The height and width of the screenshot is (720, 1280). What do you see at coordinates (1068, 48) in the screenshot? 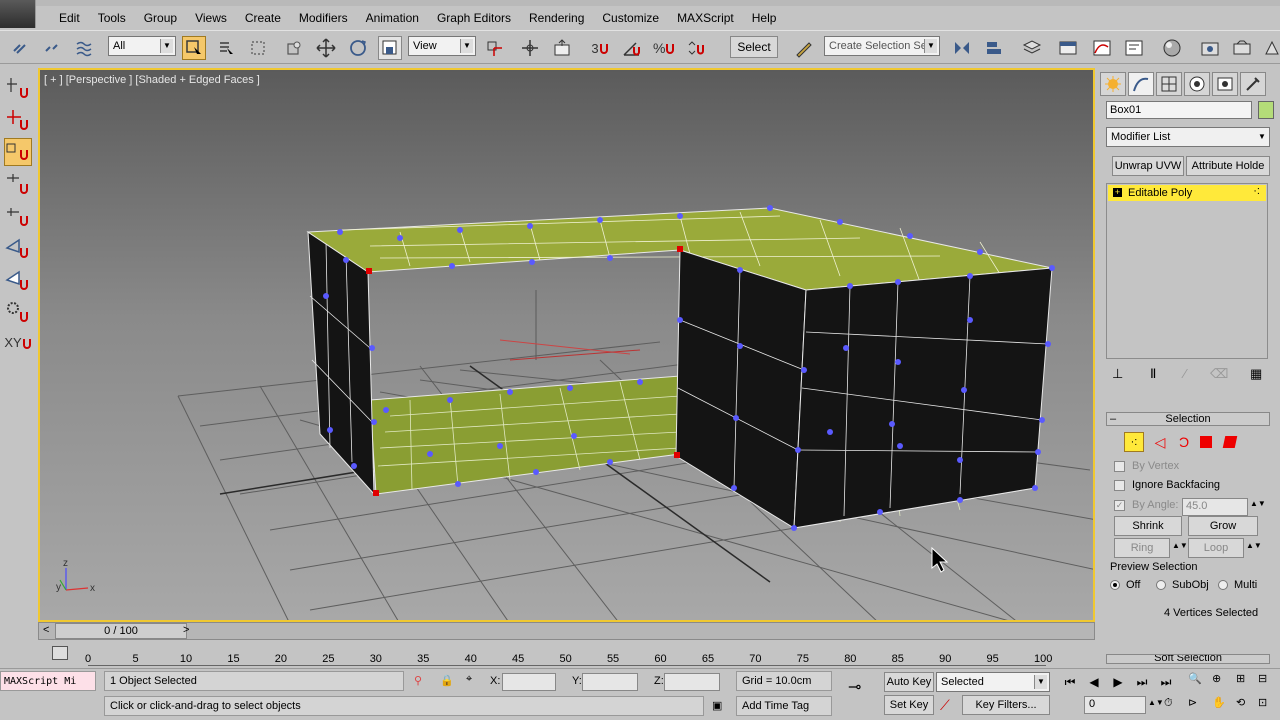
I see `ribbon-icon` at bounding box center [1068, 48].